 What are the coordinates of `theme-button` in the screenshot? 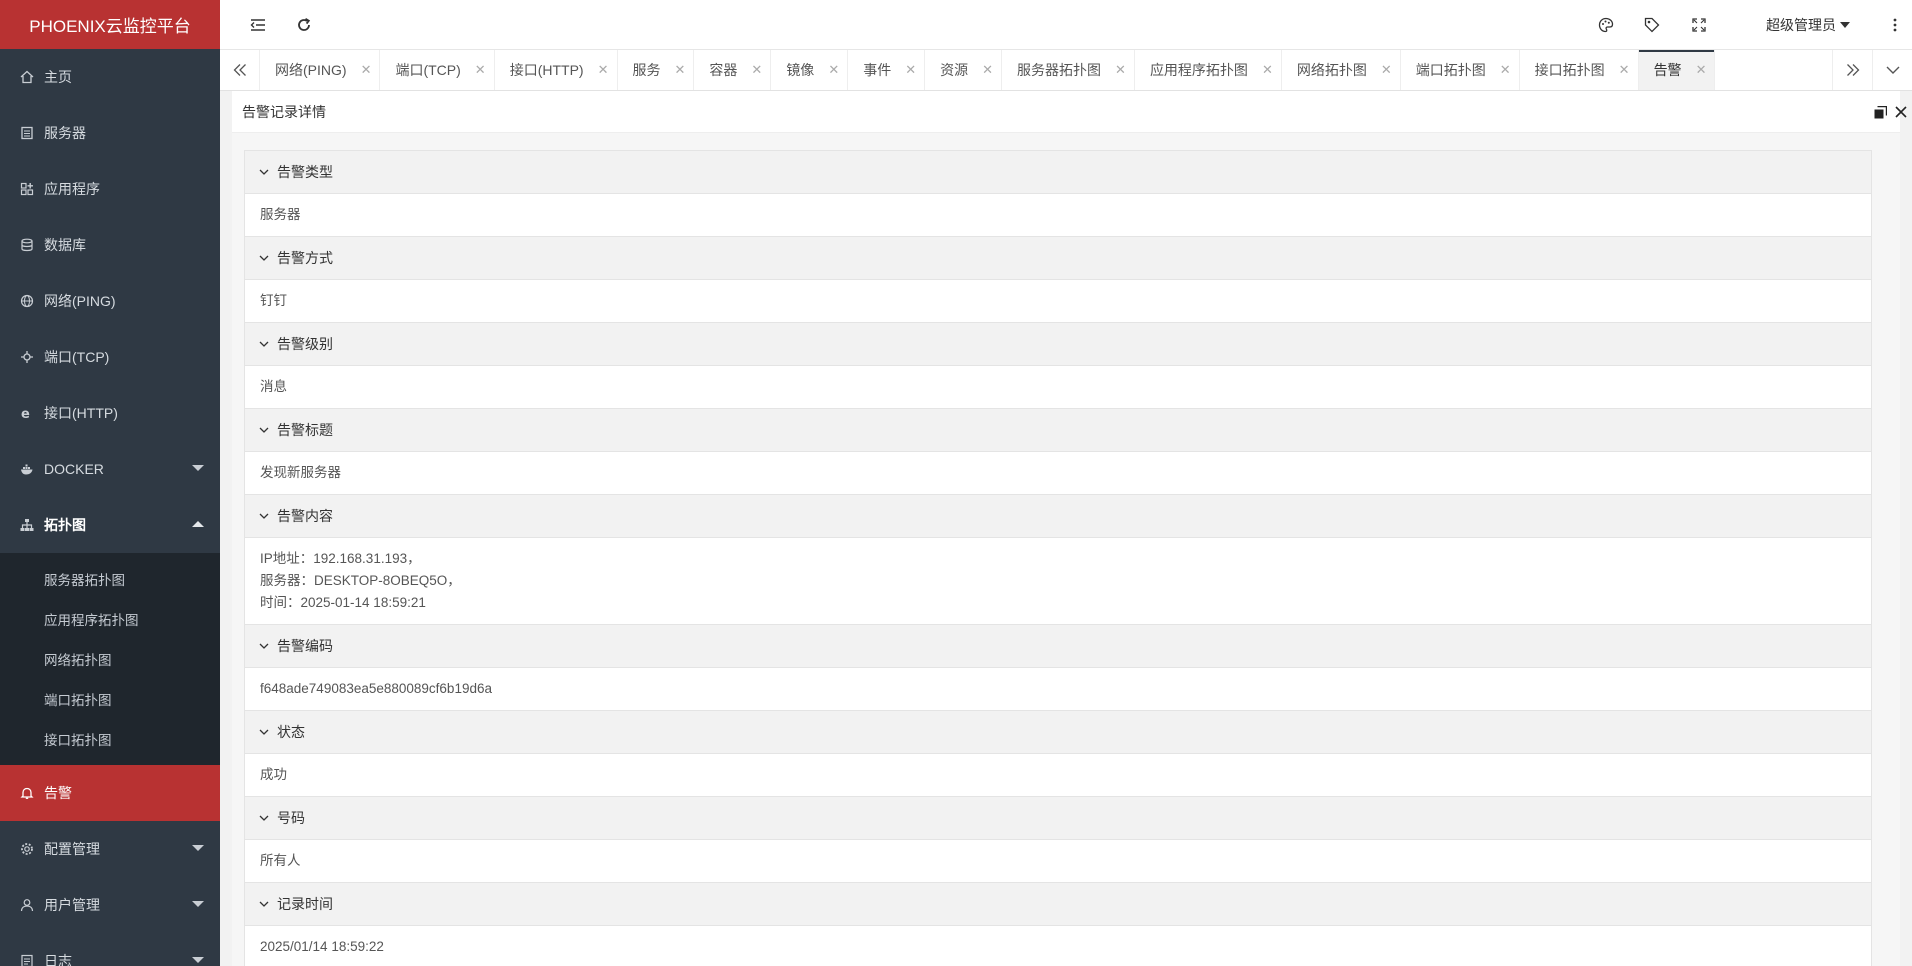 It's located at (1606, 25).